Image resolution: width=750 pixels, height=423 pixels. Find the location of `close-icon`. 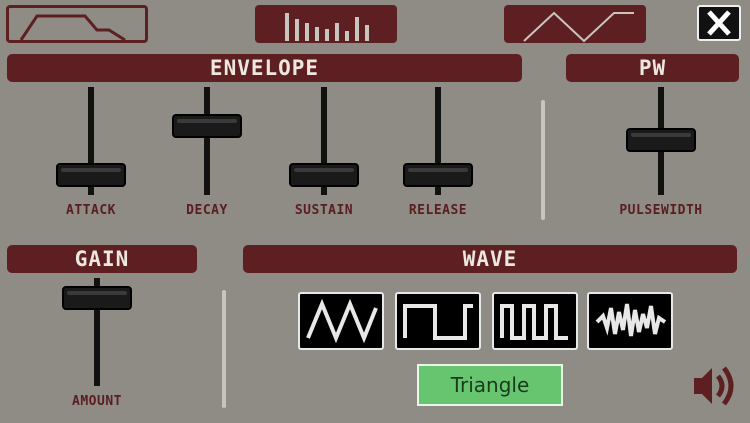

close-icon is located at coordinates (719, 23).